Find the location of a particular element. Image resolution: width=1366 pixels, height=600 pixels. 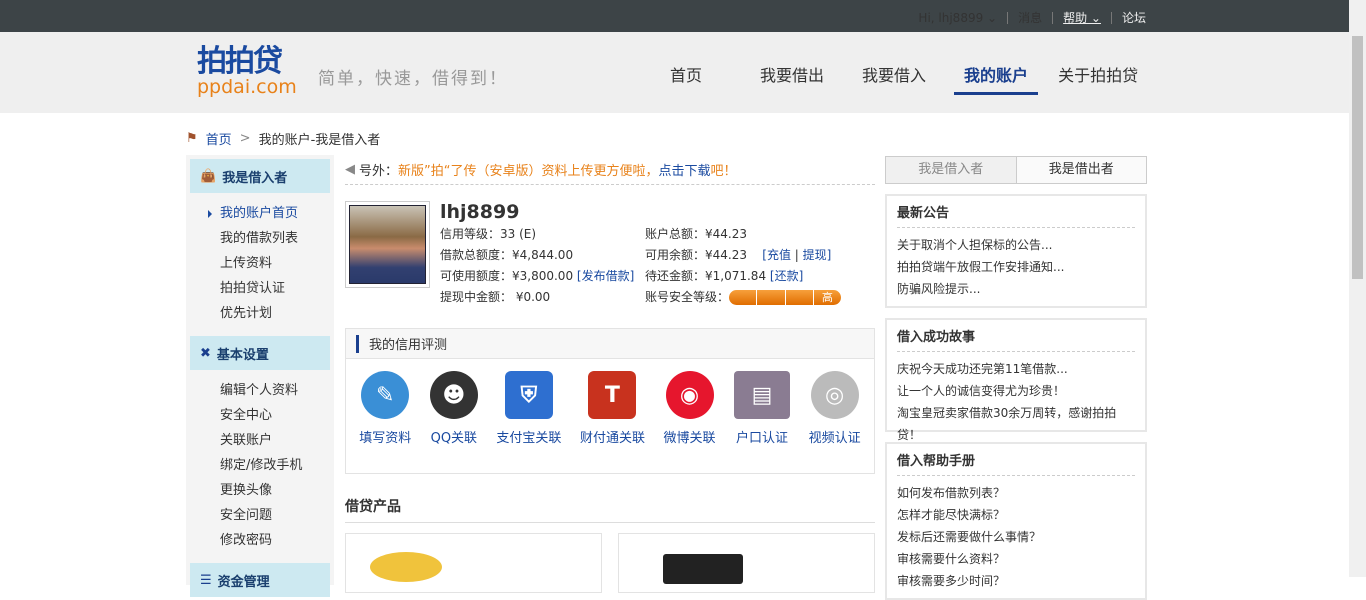

logo-cn: 拍拍贷 is located at coordinates (240, 61).